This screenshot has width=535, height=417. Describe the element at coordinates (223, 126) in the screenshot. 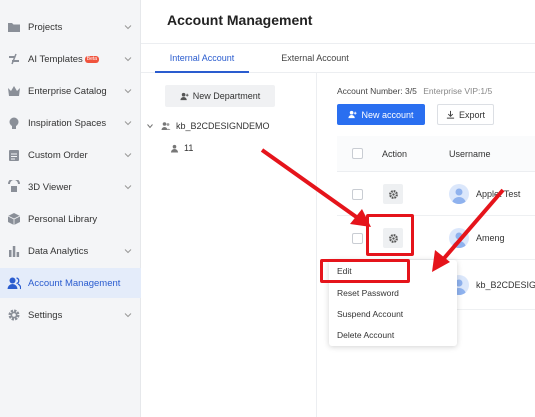

I see `tree-root-label: kb_B2CDESIGNDEMO` at that location.